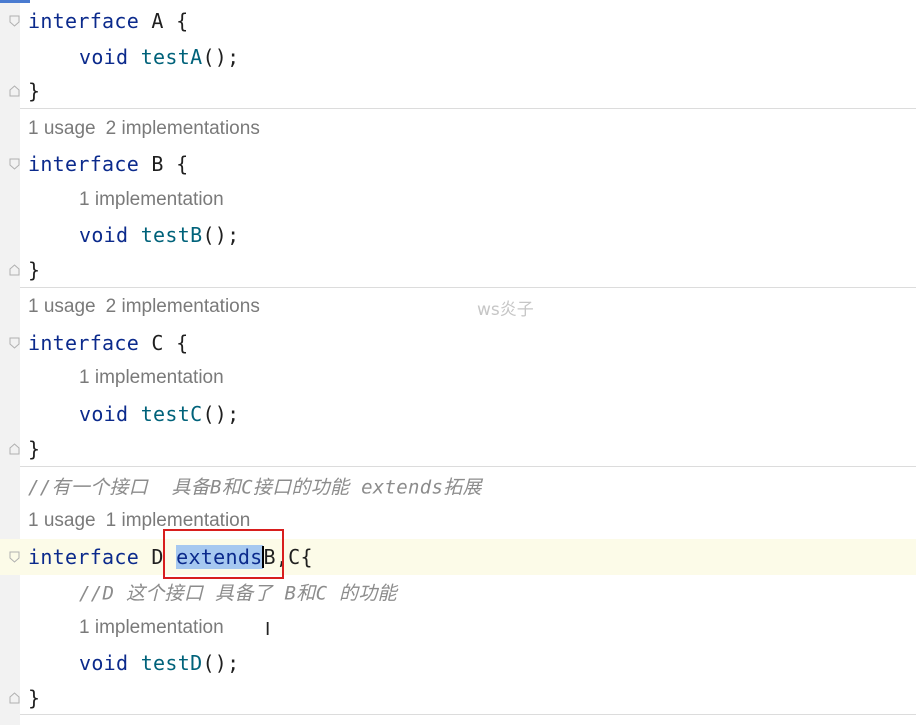 The image size is (916, 725). Describe the element at coordinates (157, 164) in the screenshot. I see `interface-name: B` at that location.